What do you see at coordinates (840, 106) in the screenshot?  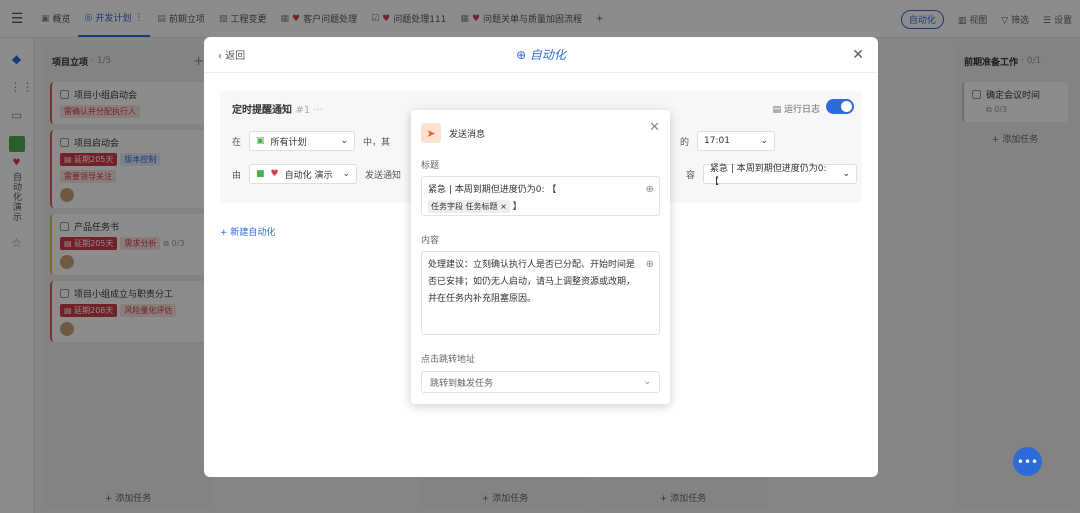 I see `rule-enabled-toggle` at bounding box center [840, 106].